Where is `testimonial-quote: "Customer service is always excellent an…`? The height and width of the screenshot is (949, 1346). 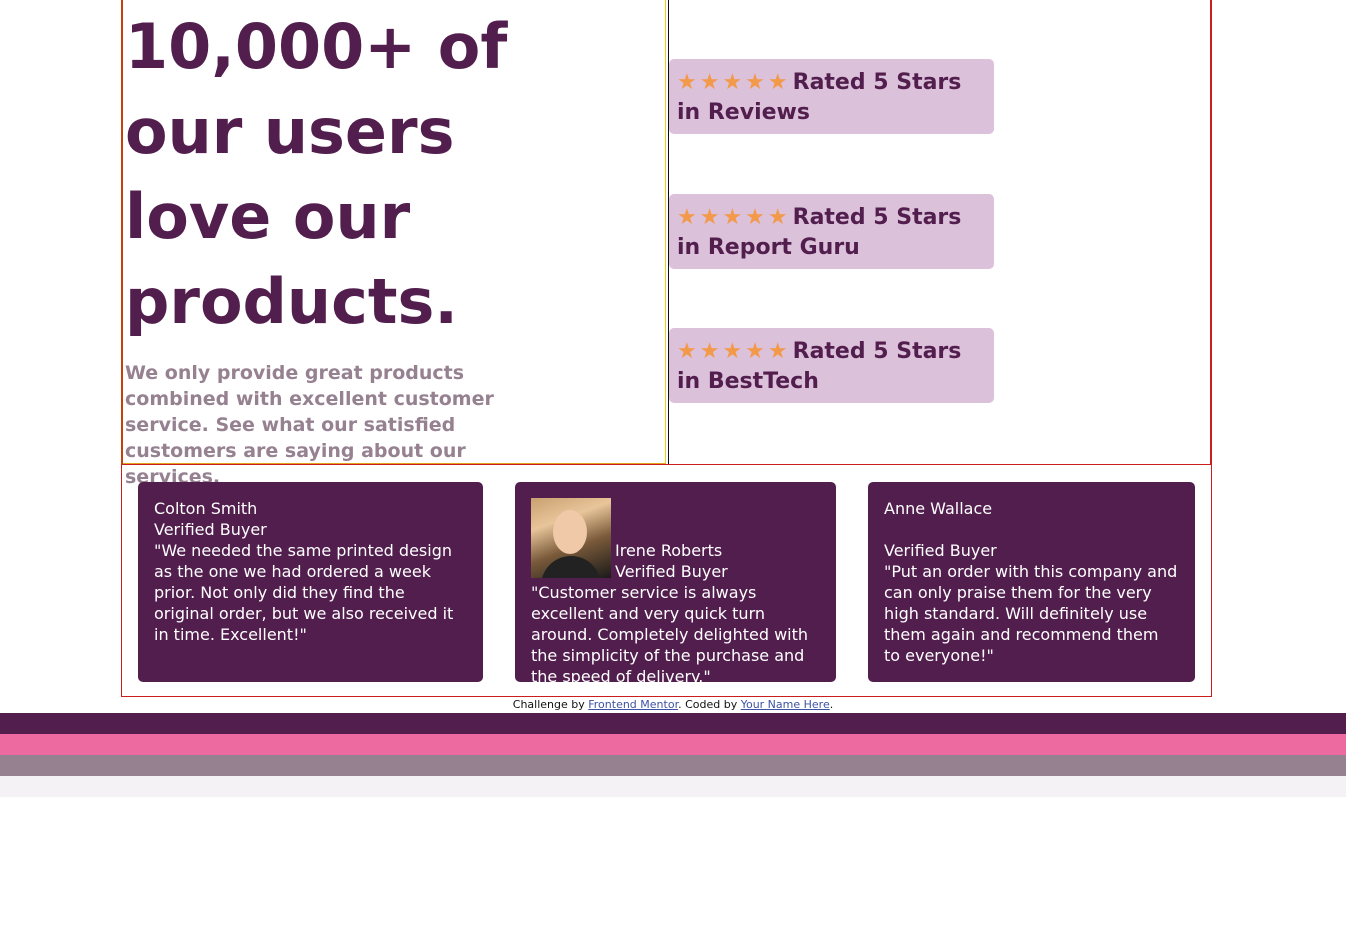
testimonial-quote: "Customer service is always excellent an… is located at coordinates (670, 634).